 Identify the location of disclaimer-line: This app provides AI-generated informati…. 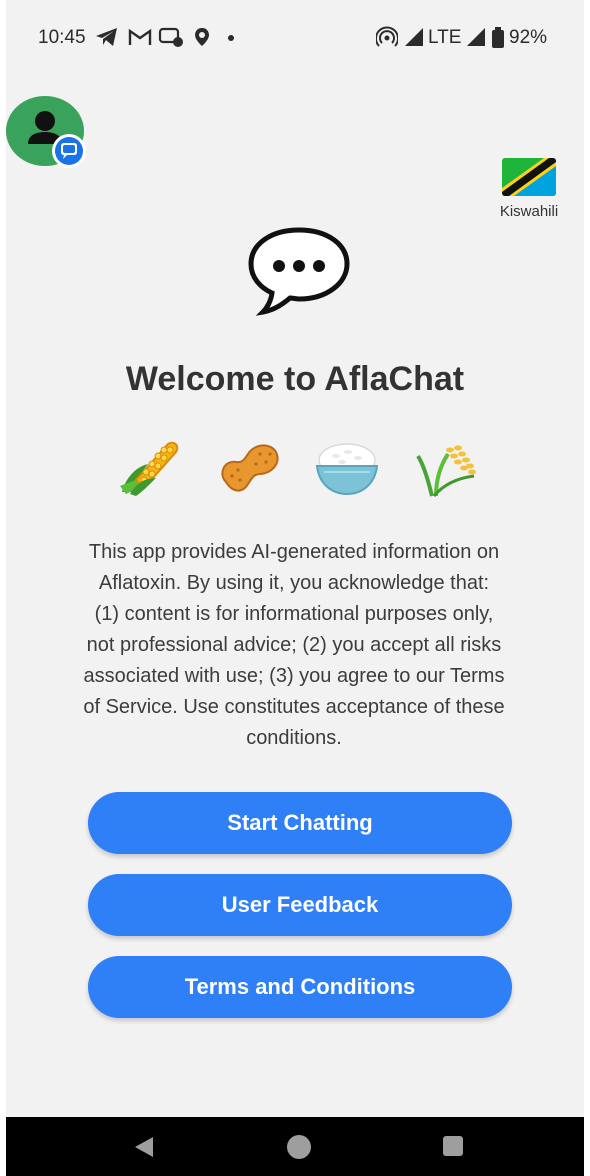
(294, 552).